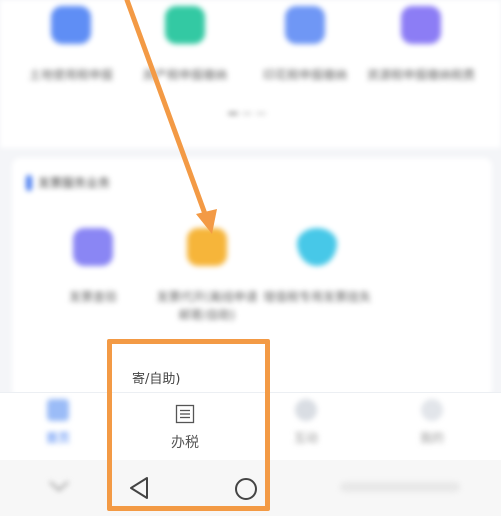 The image size is (501, 516). Describe the element at coordinates (92, 297) in the screenshot. I see `service-label: 发票查验` at that location.